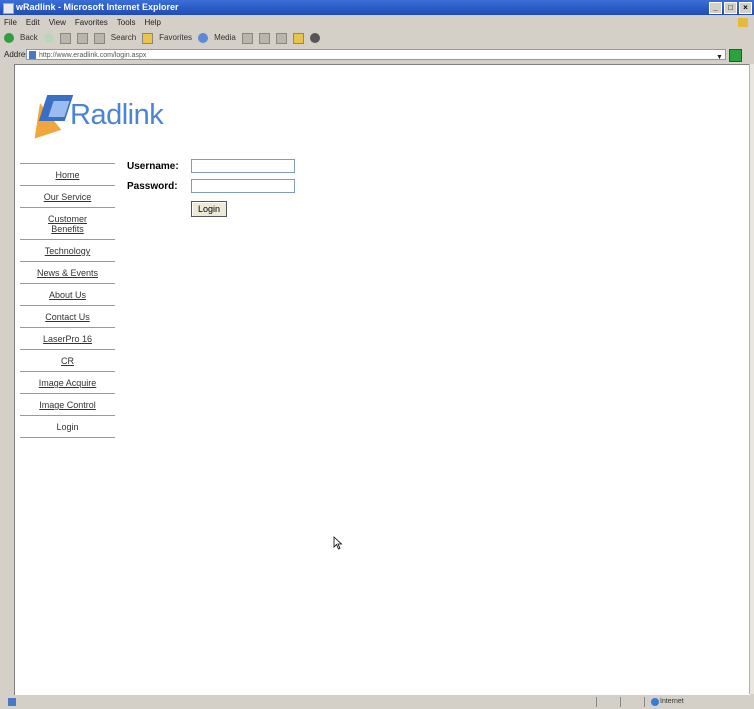 This screenshot has height=709, width=754. Describe the element at coordinates (745, 8) in the screenshot. I see `close-button: ×` at that location.